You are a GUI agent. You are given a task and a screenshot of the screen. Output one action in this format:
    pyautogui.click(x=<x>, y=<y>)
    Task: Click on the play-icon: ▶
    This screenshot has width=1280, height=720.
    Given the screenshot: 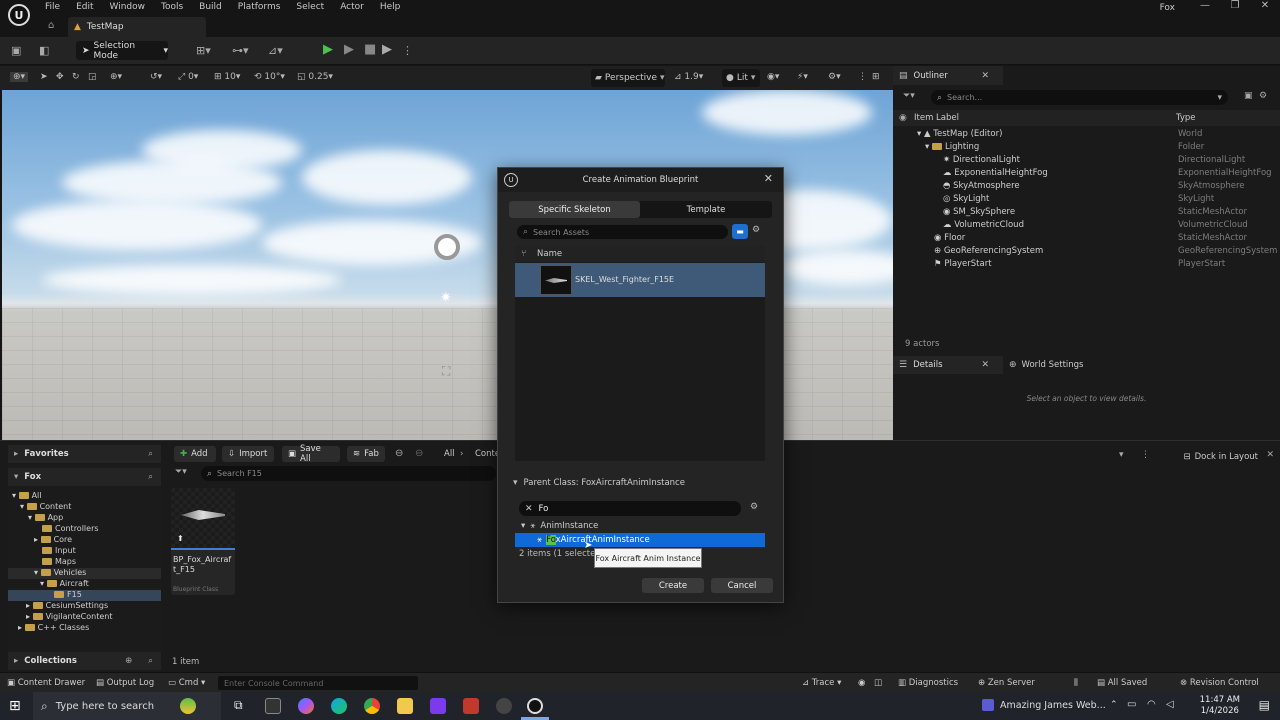 What is the action you would take?
    pyautogui.click(x=328, y=49)
    